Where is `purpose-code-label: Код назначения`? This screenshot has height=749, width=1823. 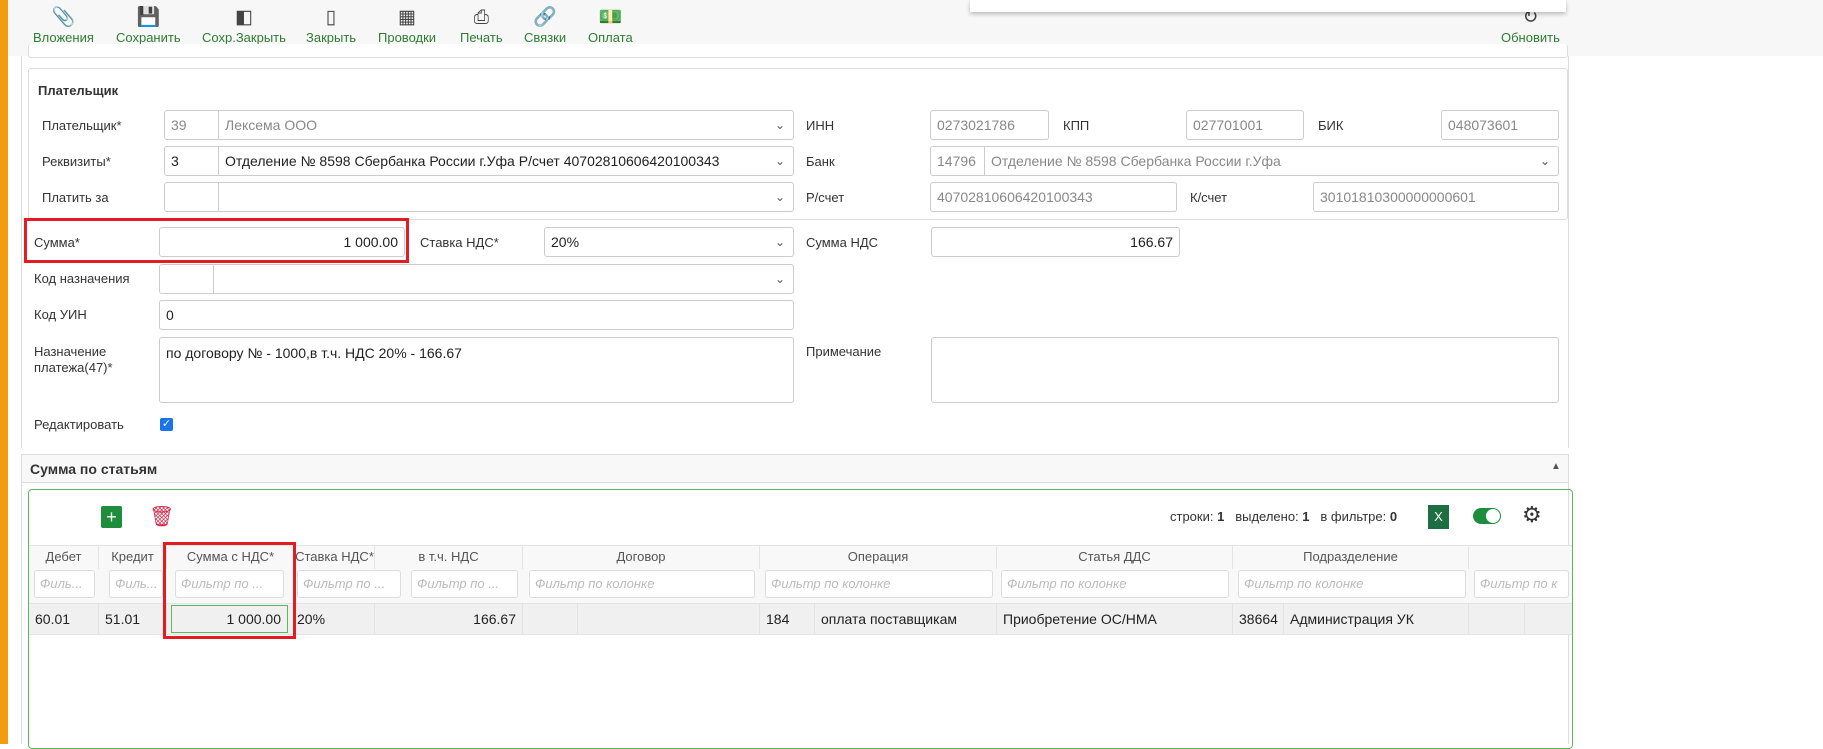 purpose-code-label: Код назначения is located at coordinates (82, 278).